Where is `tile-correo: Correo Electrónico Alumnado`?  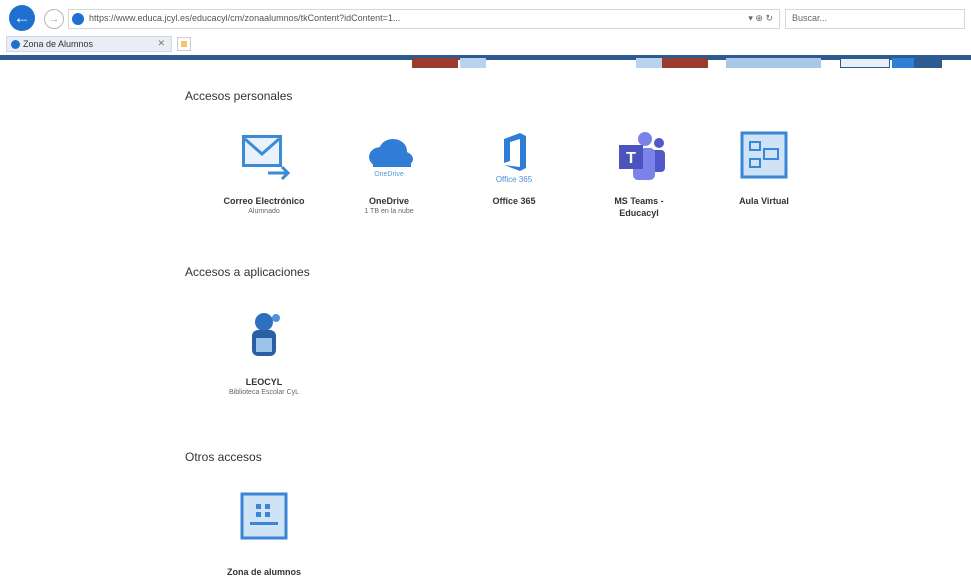
tile-correo: Correo Electrónico Alumnado is located at coordinates (264, 171).